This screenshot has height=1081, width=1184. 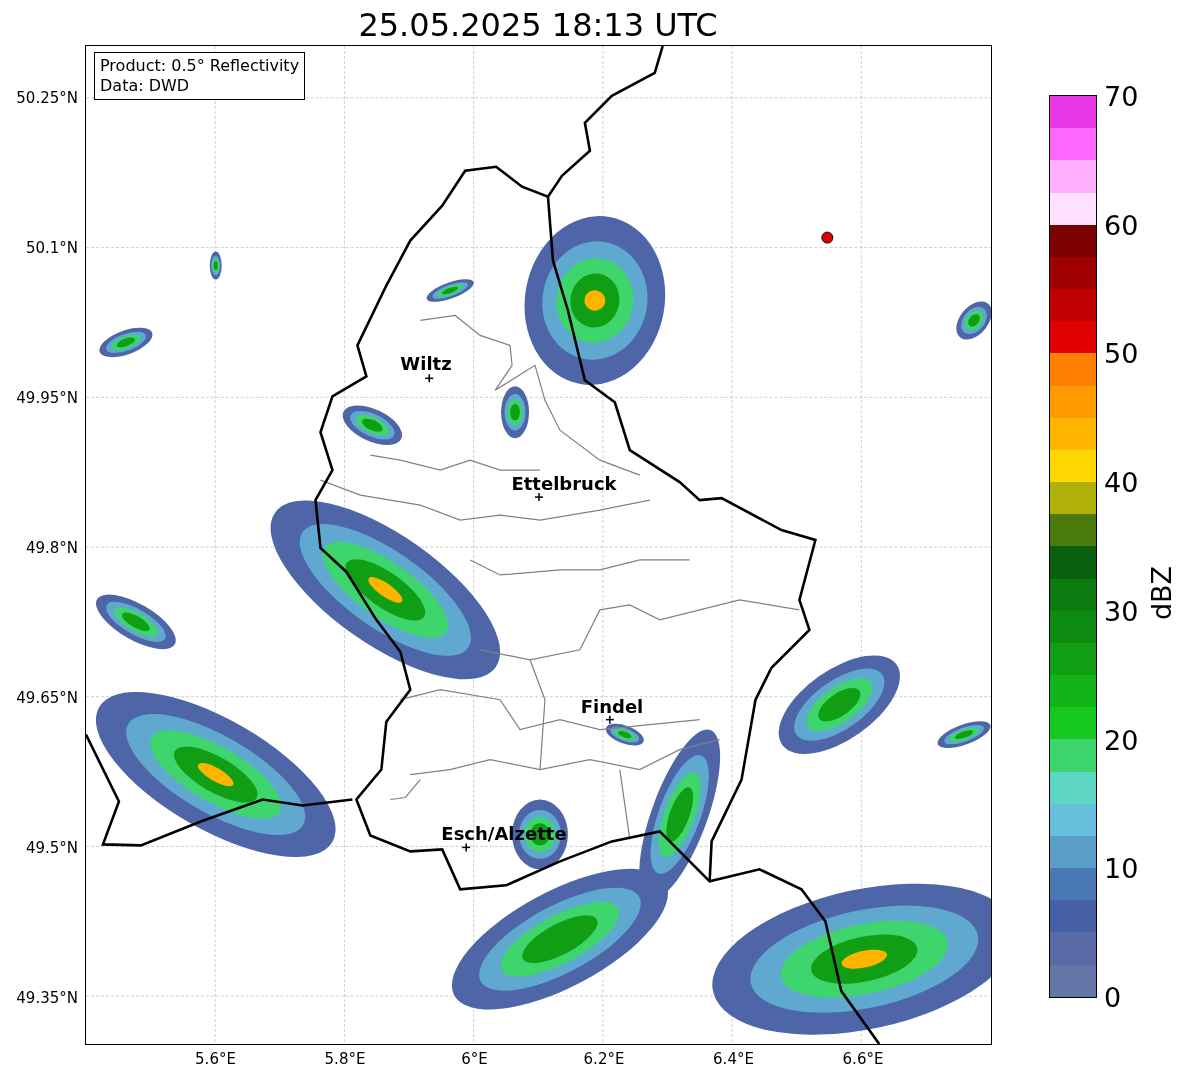 I want to click on latitude-label: 49.5°N, so click(x=51, y=848).